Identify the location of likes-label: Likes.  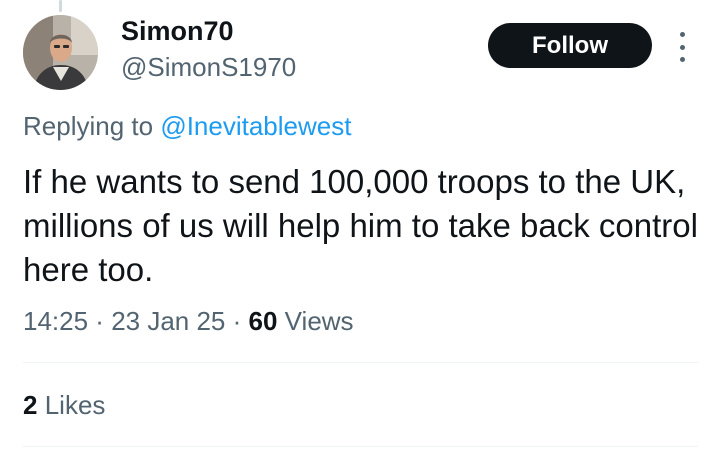
(75, 405).